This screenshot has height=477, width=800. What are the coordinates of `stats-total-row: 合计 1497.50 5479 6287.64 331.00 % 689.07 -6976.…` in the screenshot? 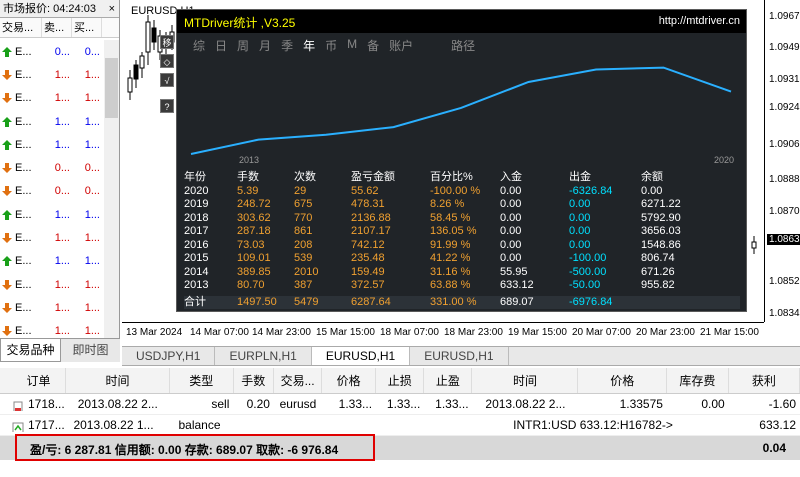 It's located at (462, 302).